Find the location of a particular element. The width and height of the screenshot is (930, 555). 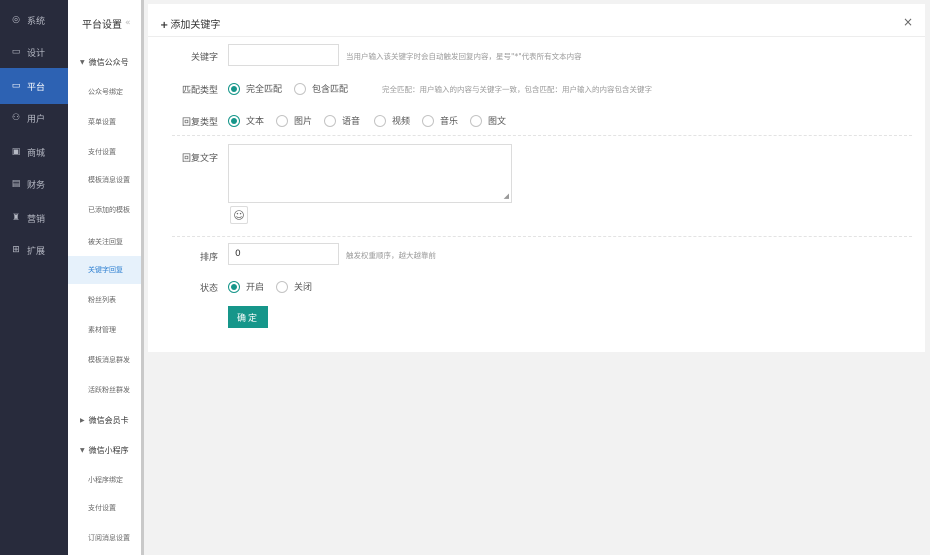

menu-group-wechat-official: ▼ 微信公众号 is located at coordinates (104, 62).